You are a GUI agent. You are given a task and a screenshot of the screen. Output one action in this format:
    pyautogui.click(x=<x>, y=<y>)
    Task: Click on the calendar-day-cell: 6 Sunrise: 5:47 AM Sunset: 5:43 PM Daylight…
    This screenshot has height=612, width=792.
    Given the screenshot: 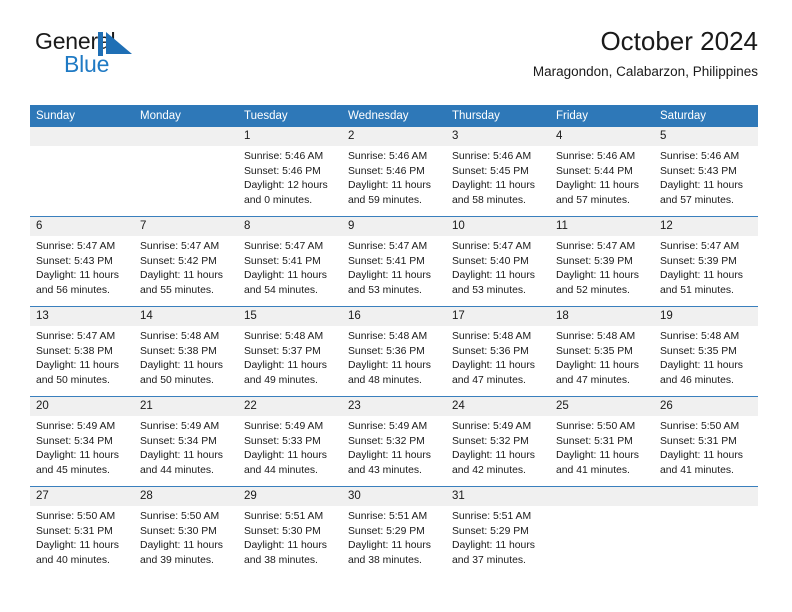 What is the action you would take?
    pyautogui.click(x=82, y=261)
    